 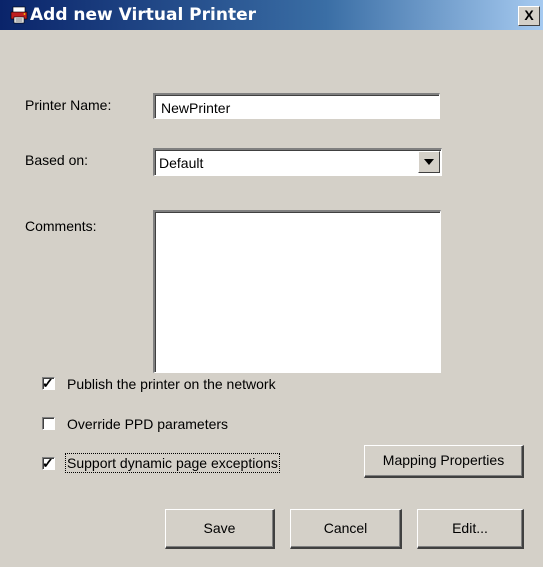 I want to click on chevron-down-icon, so click(x=429, y=162).